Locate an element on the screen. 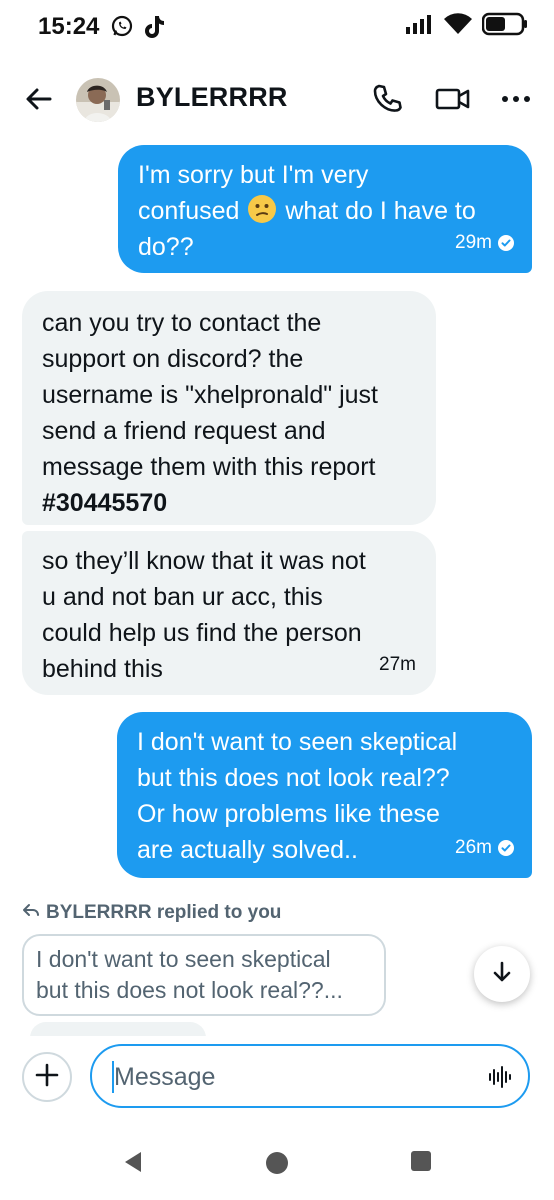 The image size is (554, 1200). plus-icon is located at coordinates (47, 1077).